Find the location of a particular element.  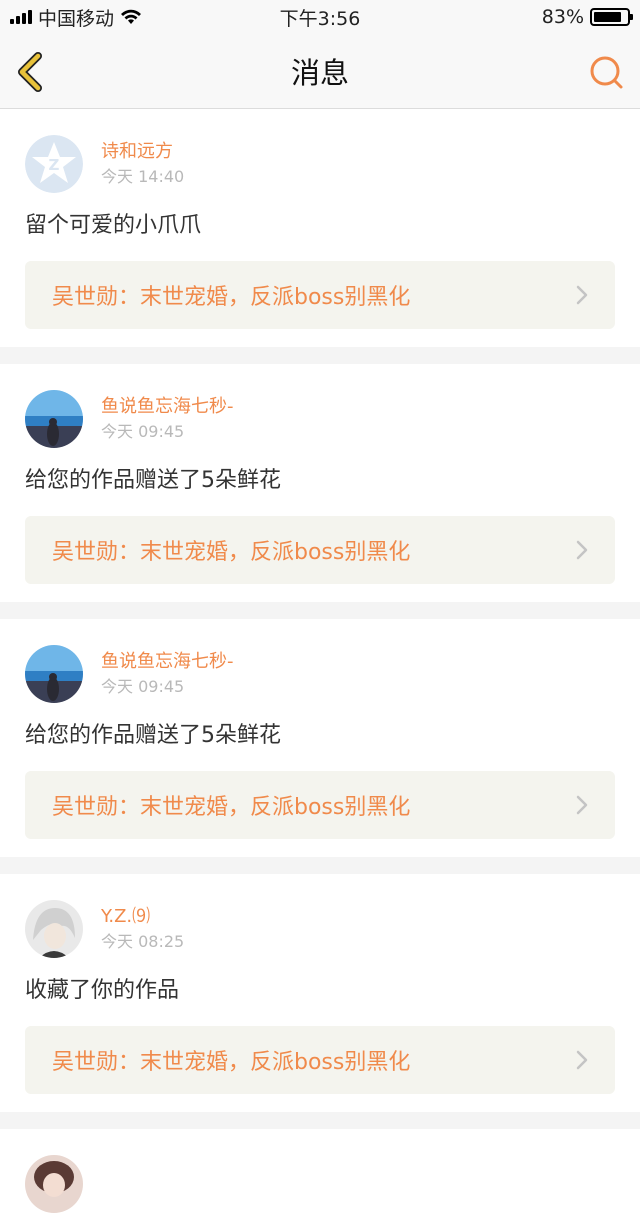

status-right: 83% is located at coordinates (587, 17).